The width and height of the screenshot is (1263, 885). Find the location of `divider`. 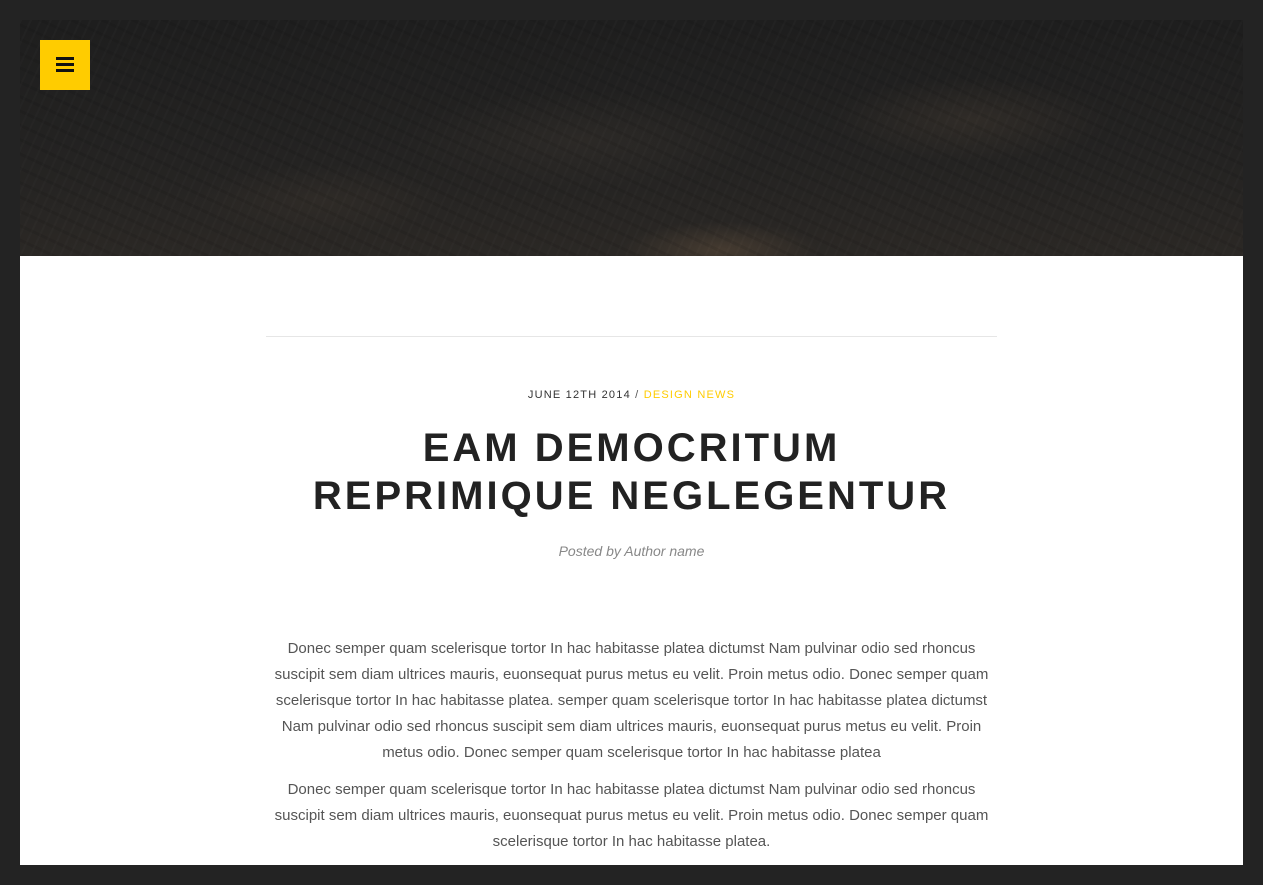

divider is located at coordinates (631, 336).